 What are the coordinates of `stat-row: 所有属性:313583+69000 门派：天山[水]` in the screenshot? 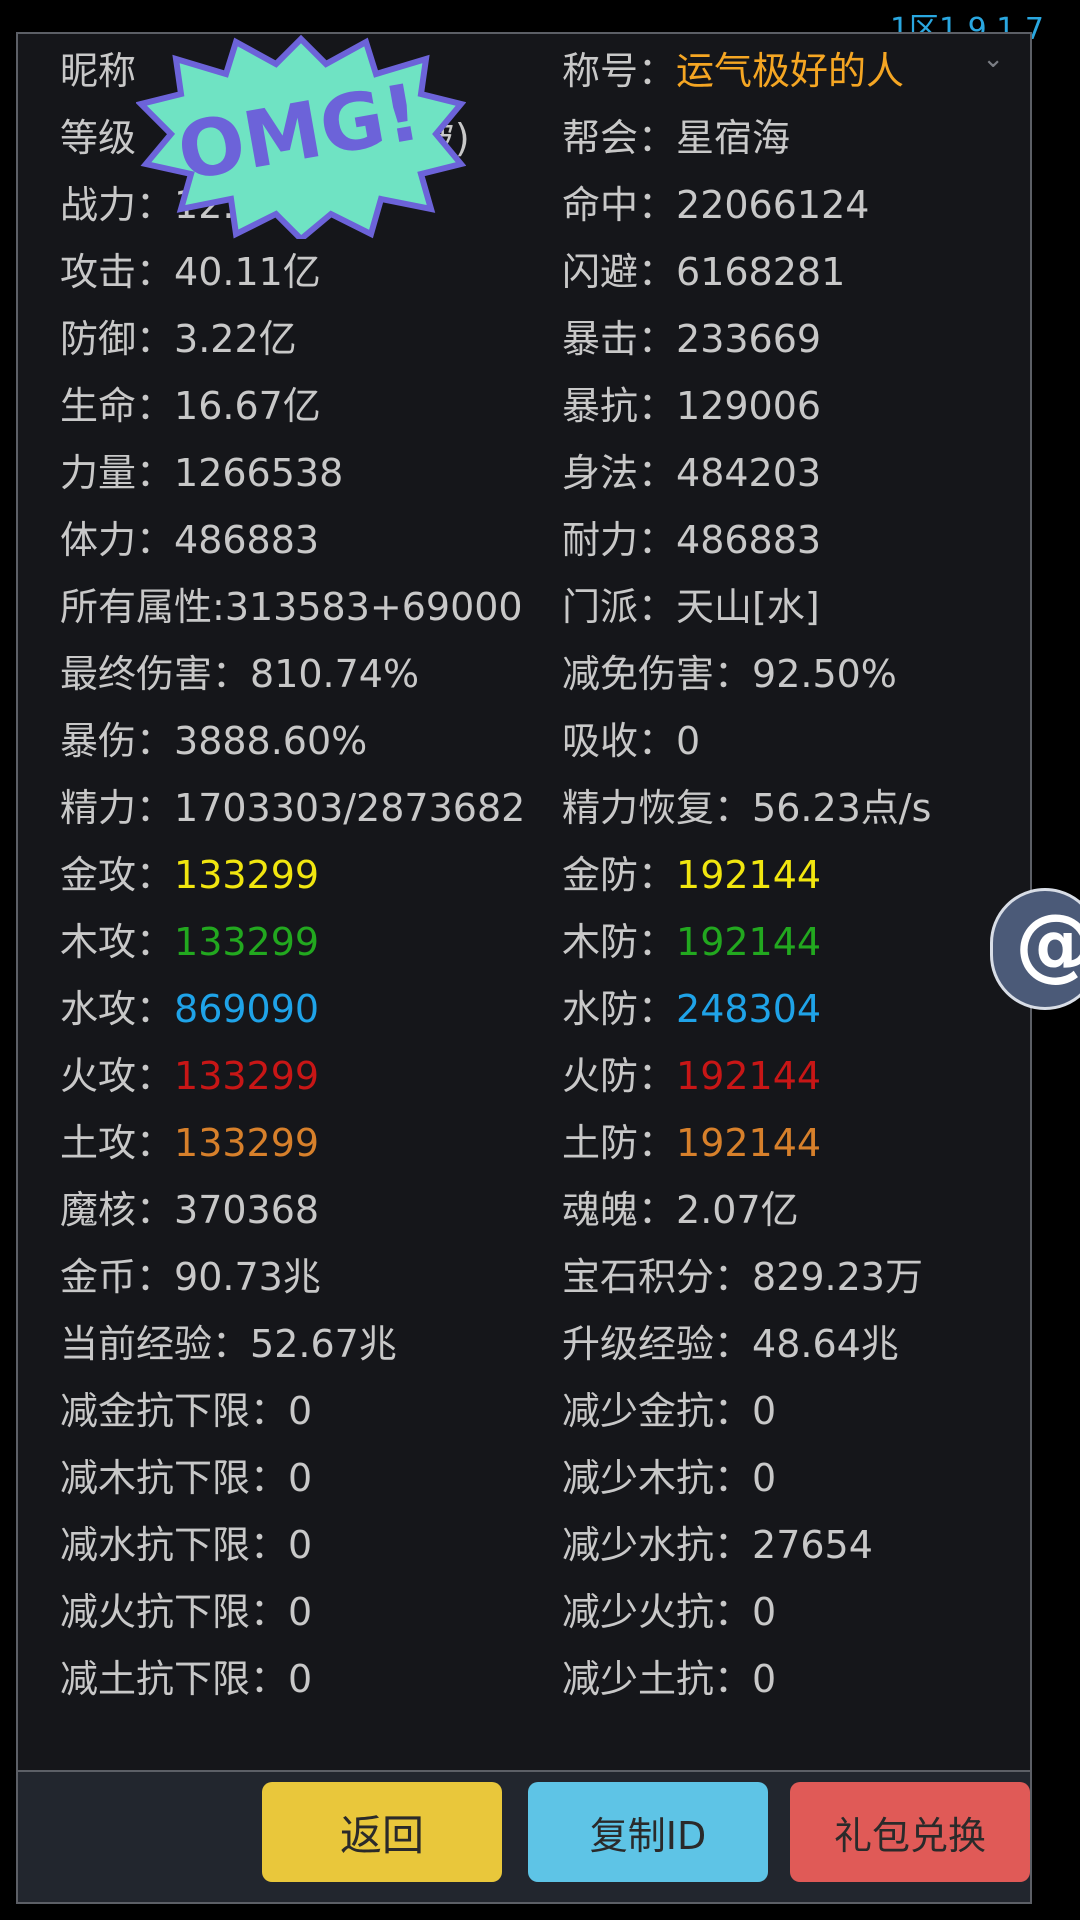 It's located at (524, 607).